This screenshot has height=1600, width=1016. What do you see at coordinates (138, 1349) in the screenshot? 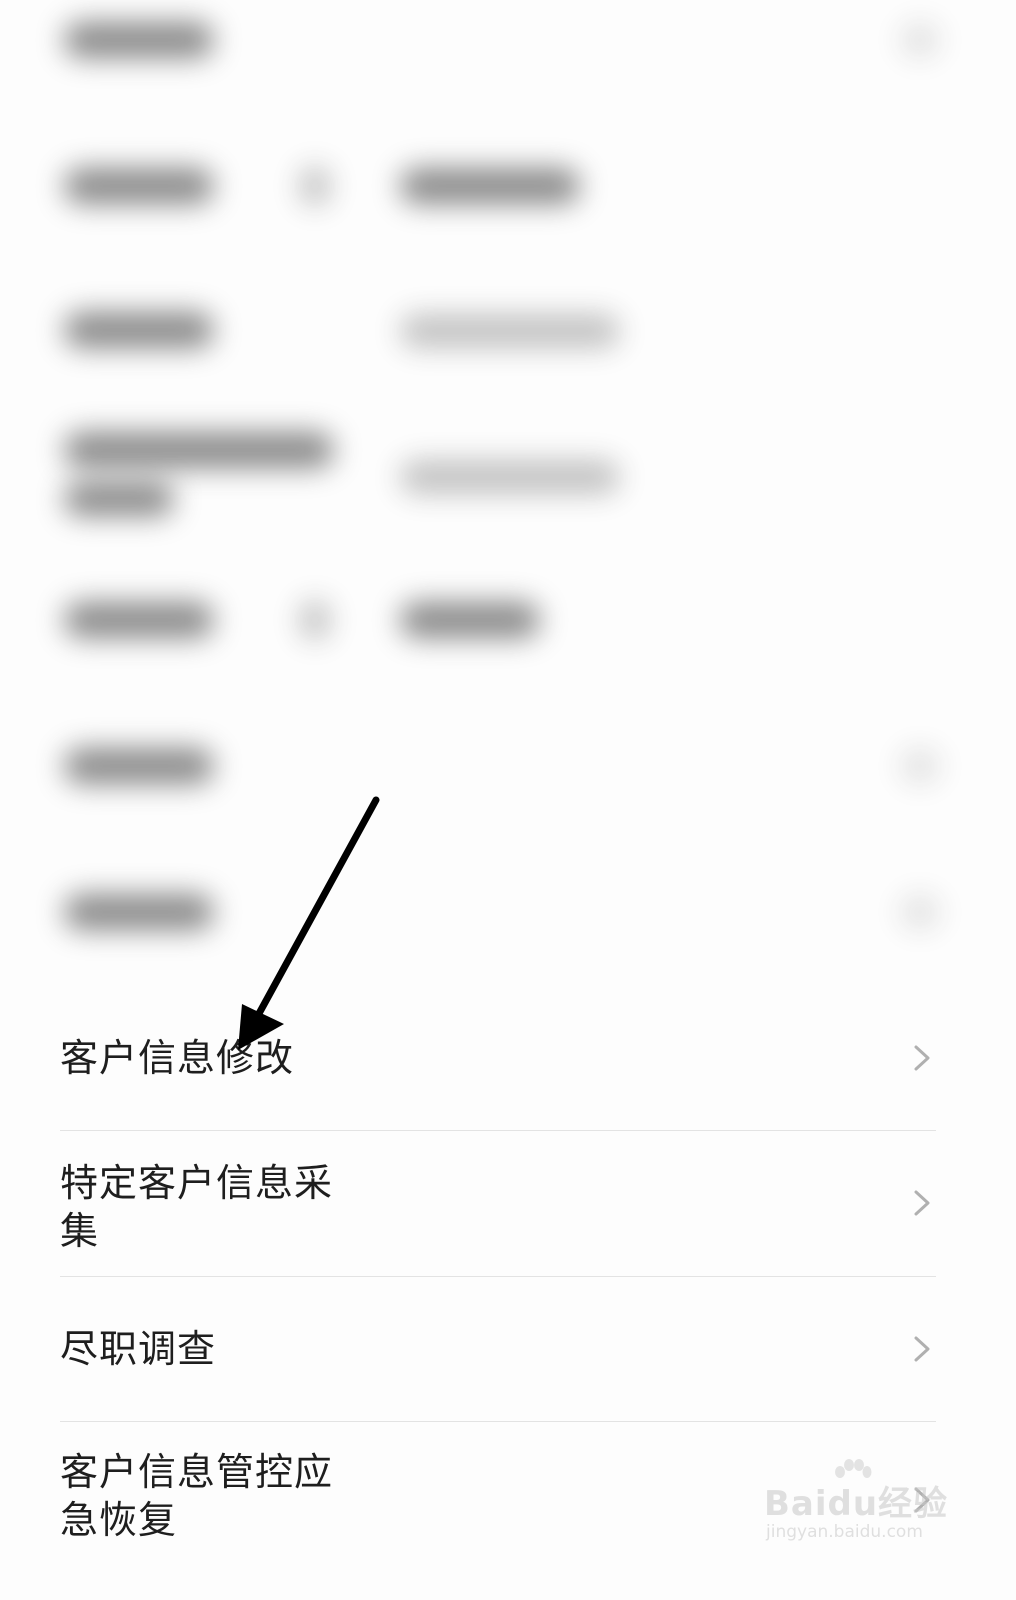
I see `menu-item-label: 尽职调查` at bounding box center [138, 1349].